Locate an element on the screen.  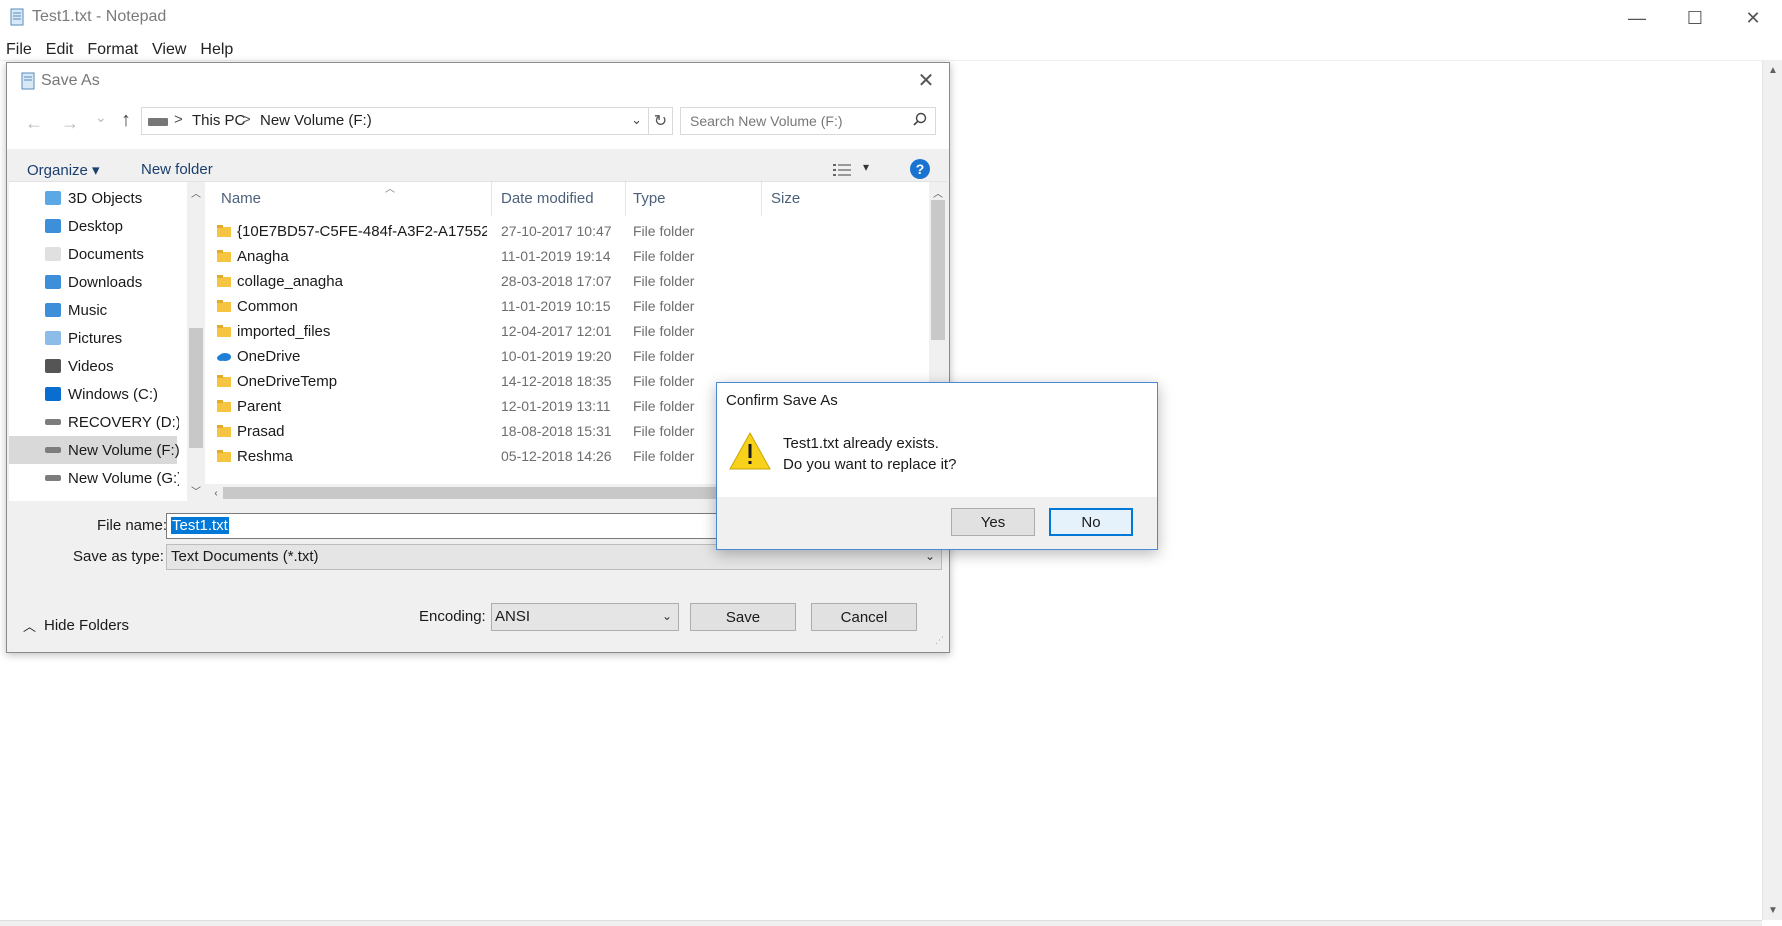
tree-item: Documents is located at coordinates (93, 254).